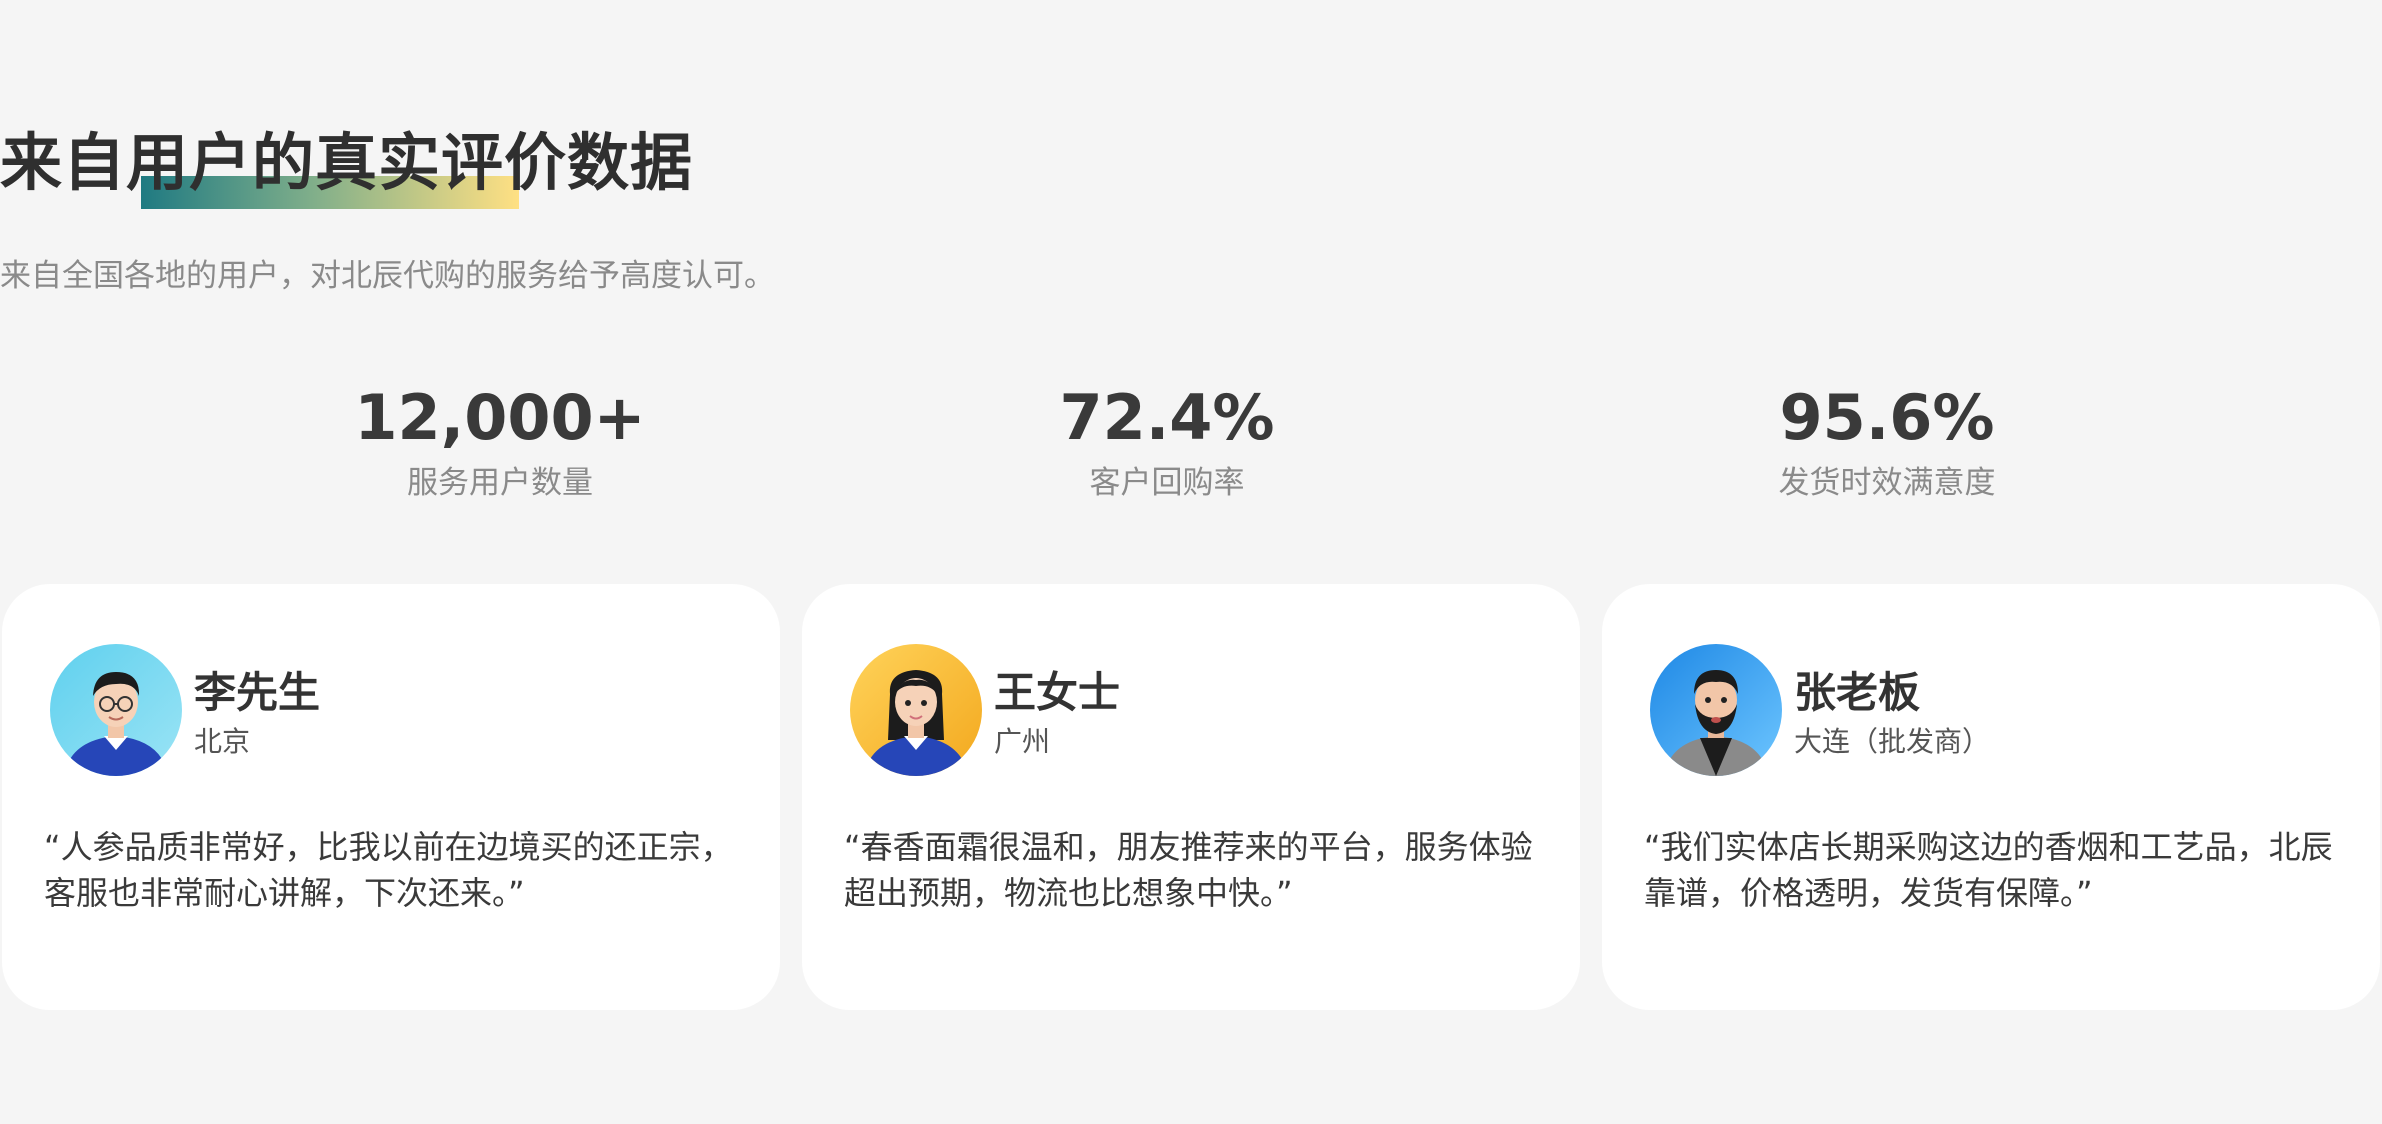 Image resolution: width=2382 pixels, height=1124 pixels. I want to click on review-text: “人参品质非常好，比我以前在边境买的还正宗，客服也非常耐心讲解，下次还来。”, so click(388, 870).